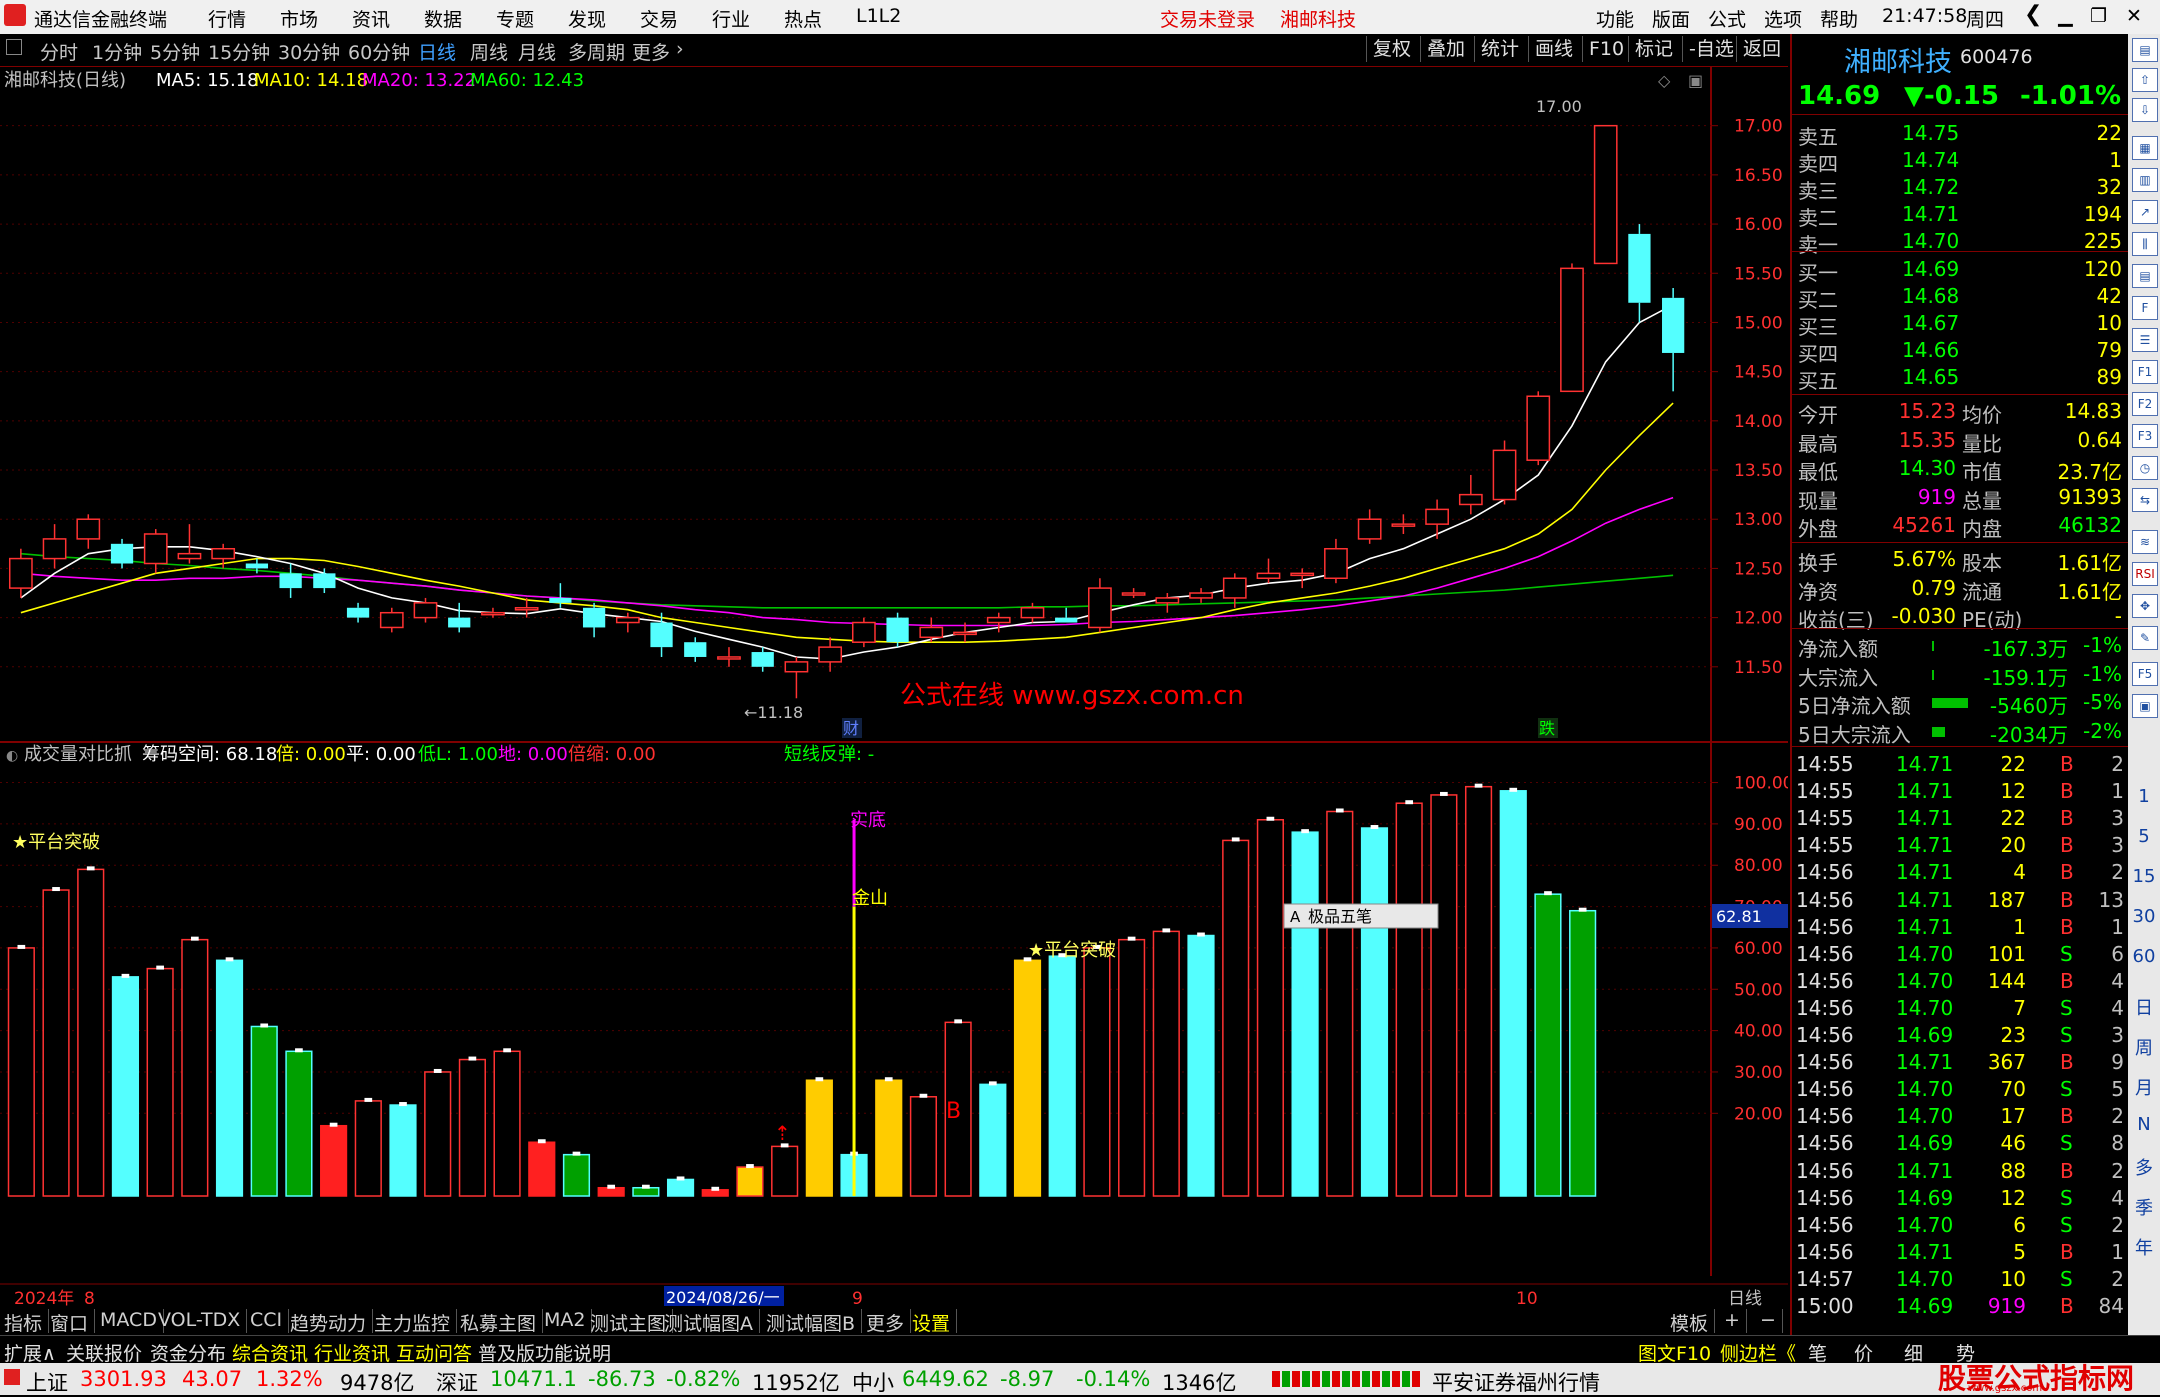 Image resolution: width=2160 pixels, height=1397 pixels. What do you see at coordinates (2145, 638) in the screenshot?
I see `strip-pen-icon: ✎` at bounding box center [2145, 638].